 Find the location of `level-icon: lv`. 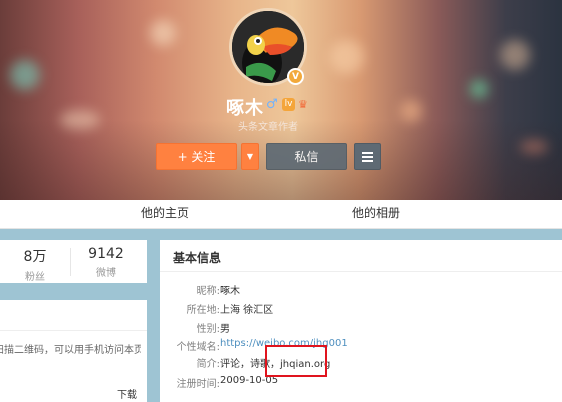

level-icon: lv is located at coordinates (288, 104).